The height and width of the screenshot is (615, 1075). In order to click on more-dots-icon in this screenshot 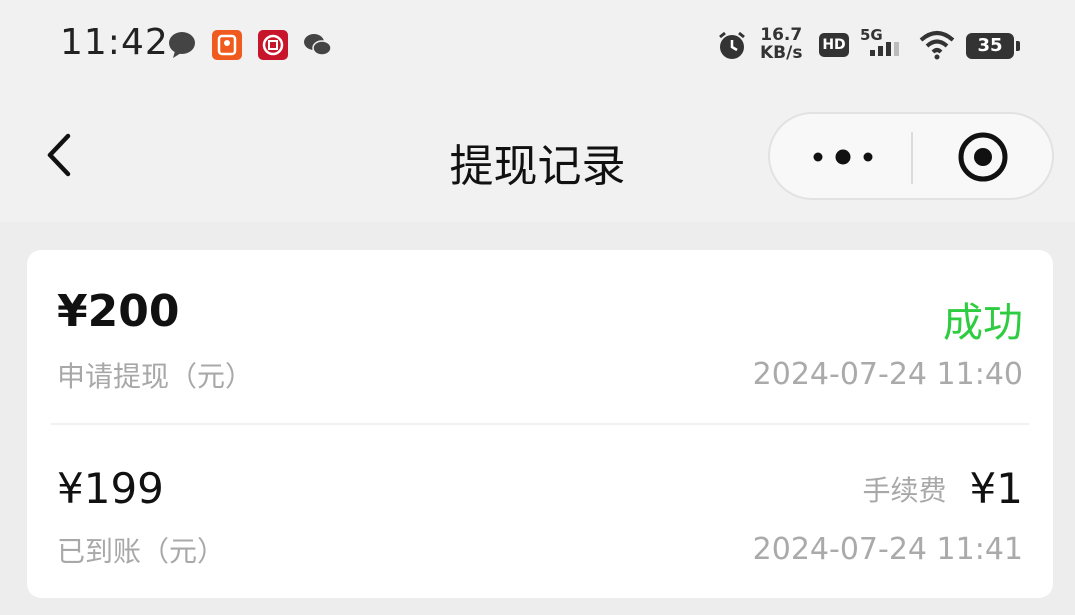, I will do `click(843, 157)`.